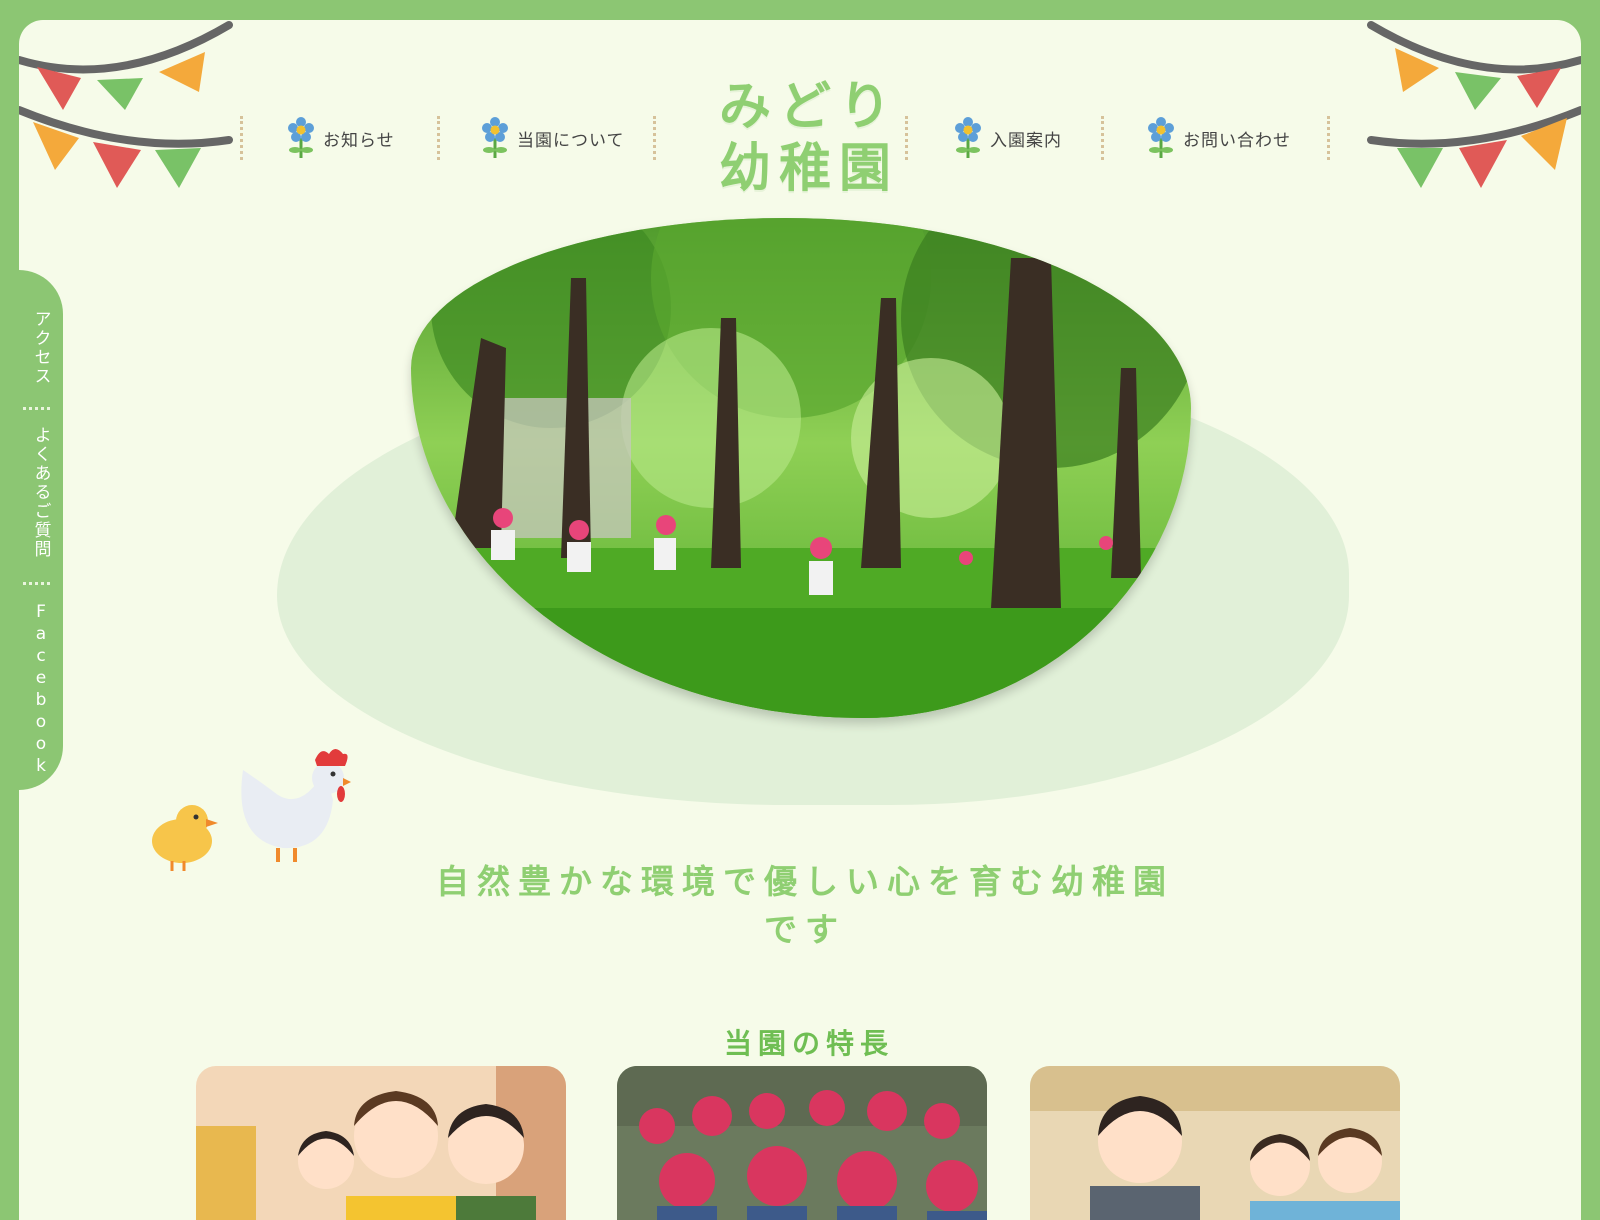 This screenshot has width=1600, height=1220. What do you see at coordinates (571, 140) in the screenshot?
I see `nav-label: 当園について` at bounding box center [571, 140].